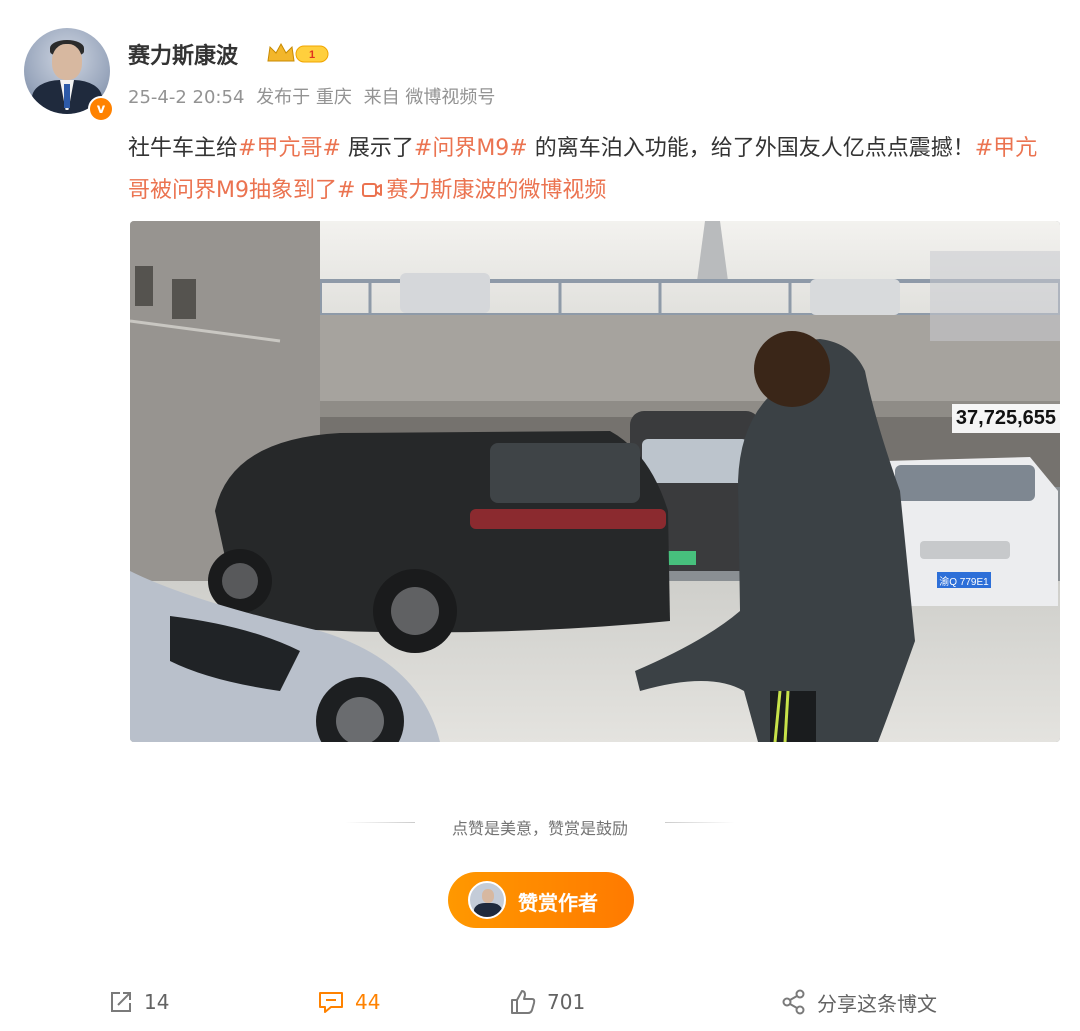 This screenshot has height=1031, width=1080. Describe the element at coordinates (792, 369) in the screenshot. I see `person-head` at that location.